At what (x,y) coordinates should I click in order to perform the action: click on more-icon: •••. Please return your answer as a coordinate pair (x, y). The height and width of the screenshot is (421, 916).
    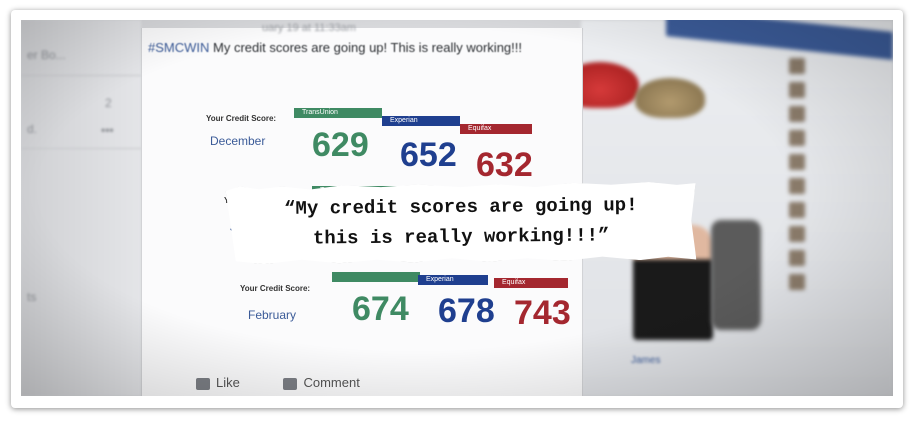
    Looking at the image, I should click on (107, 130).